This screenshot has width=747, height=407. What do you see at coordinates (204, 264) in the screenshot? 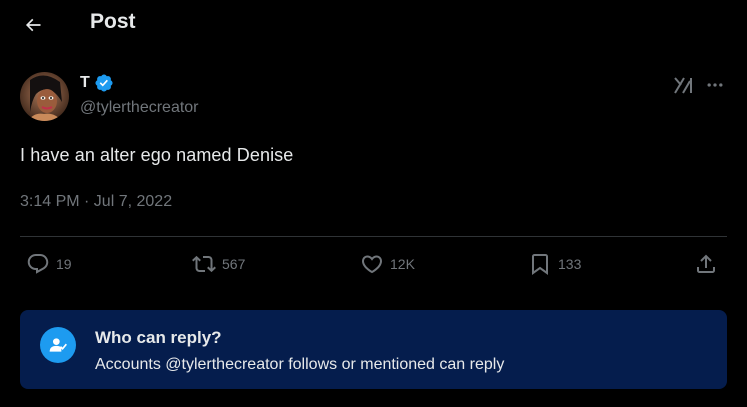
I see `repost-icon` at bounding box center [204, 264].